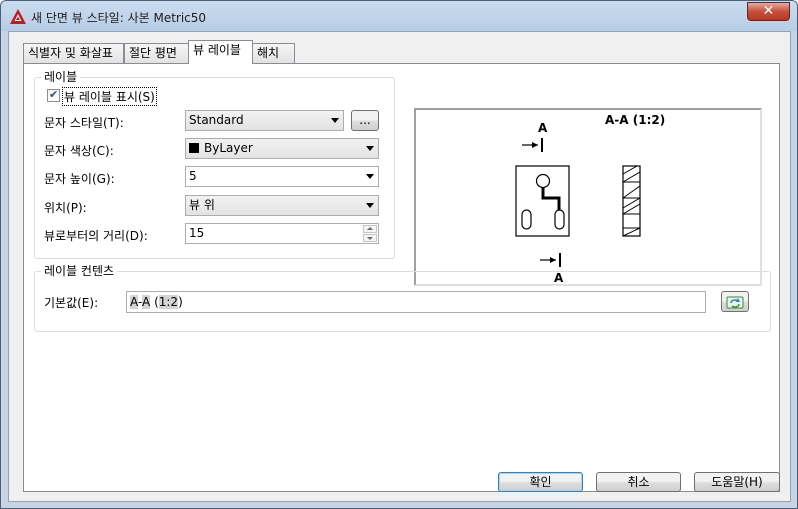  Describe the element at coordinates (370, 229) in the screenshot. I see `spin-up-icon` at that location.